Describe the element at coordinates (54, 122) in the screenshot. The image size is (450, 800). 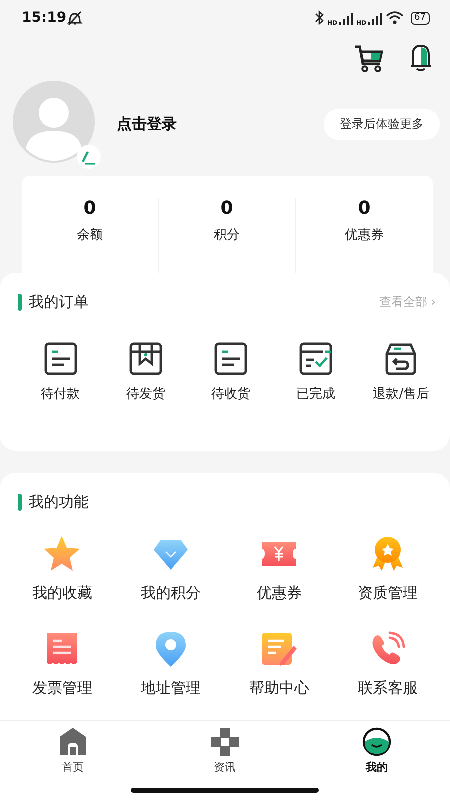
I see `avatar-silhouette-icon` at that location.